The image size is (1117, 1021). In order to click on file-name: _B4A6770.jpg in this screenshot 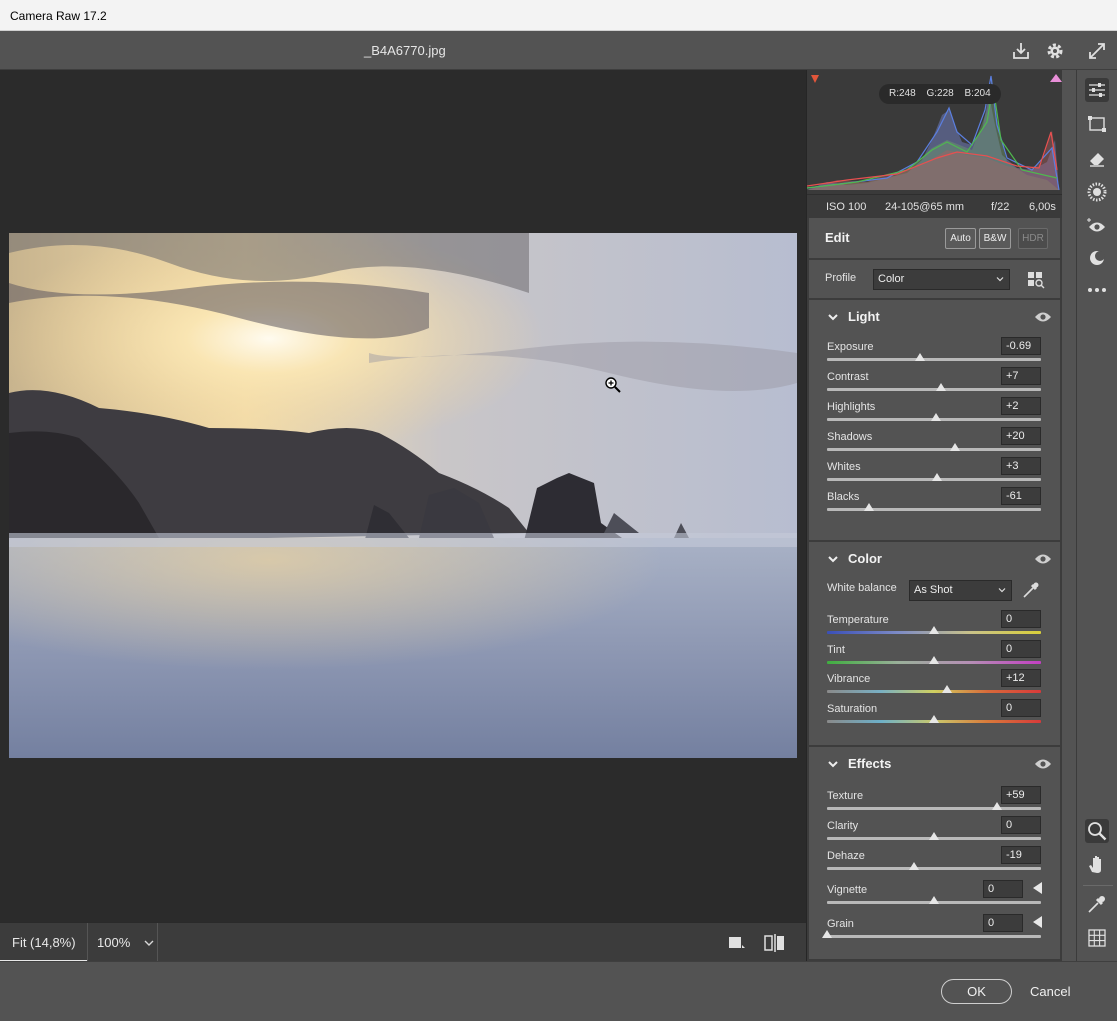, I will do `click(405, 50)`.